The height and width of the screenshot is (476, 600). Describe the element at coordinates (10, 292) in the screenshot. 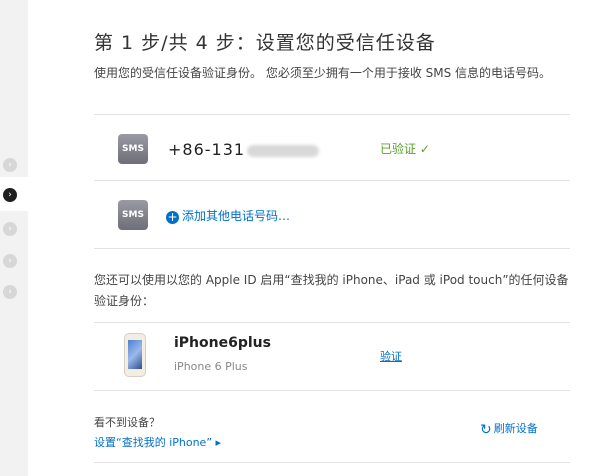

I see `step-indicator-5: ›` at that location.